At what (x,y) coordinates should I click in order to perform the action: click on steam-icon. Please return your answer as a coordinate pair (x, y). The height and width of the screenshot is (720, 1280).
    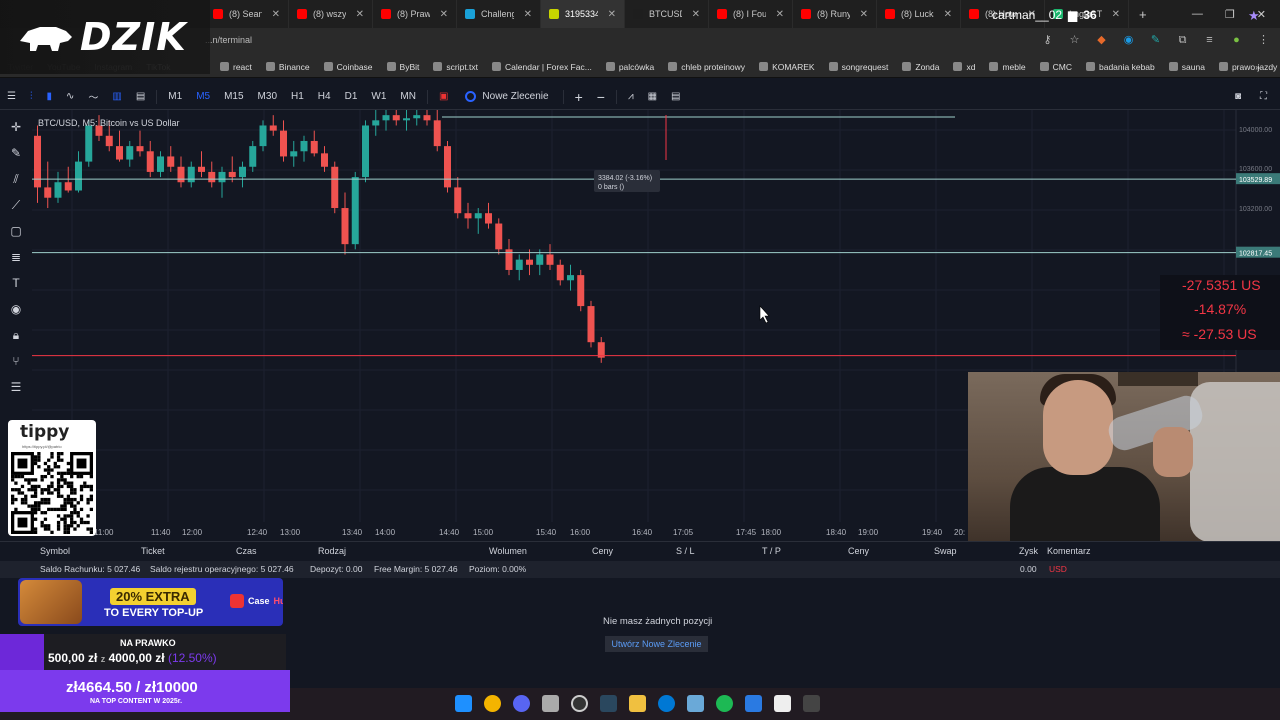
    Looking at the image, I should click on (608, 703).